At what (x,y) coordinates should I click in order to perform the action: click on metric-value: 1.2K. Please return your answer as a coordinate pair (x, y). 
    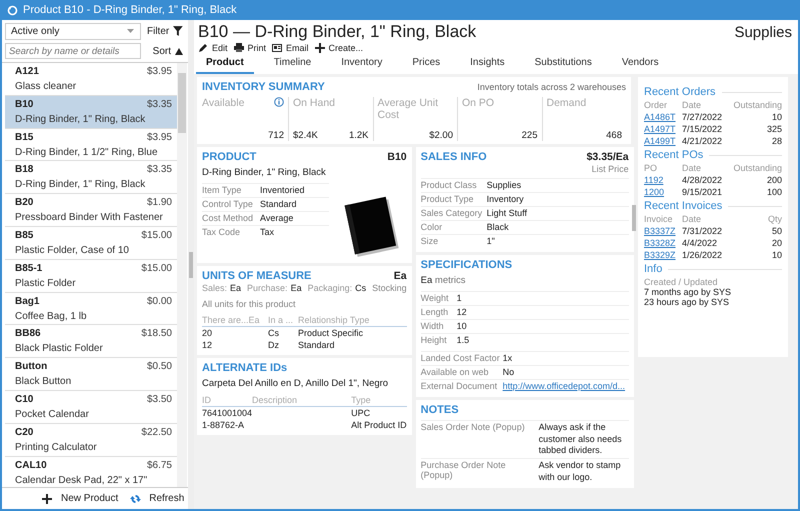
    Looking at the image, I should click on (358, 135).